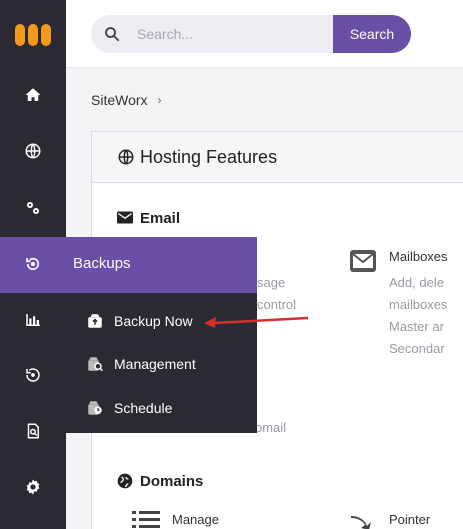 The width and height of the screenshot is (463, 529). I want to click on search-input, so click(227, 34).